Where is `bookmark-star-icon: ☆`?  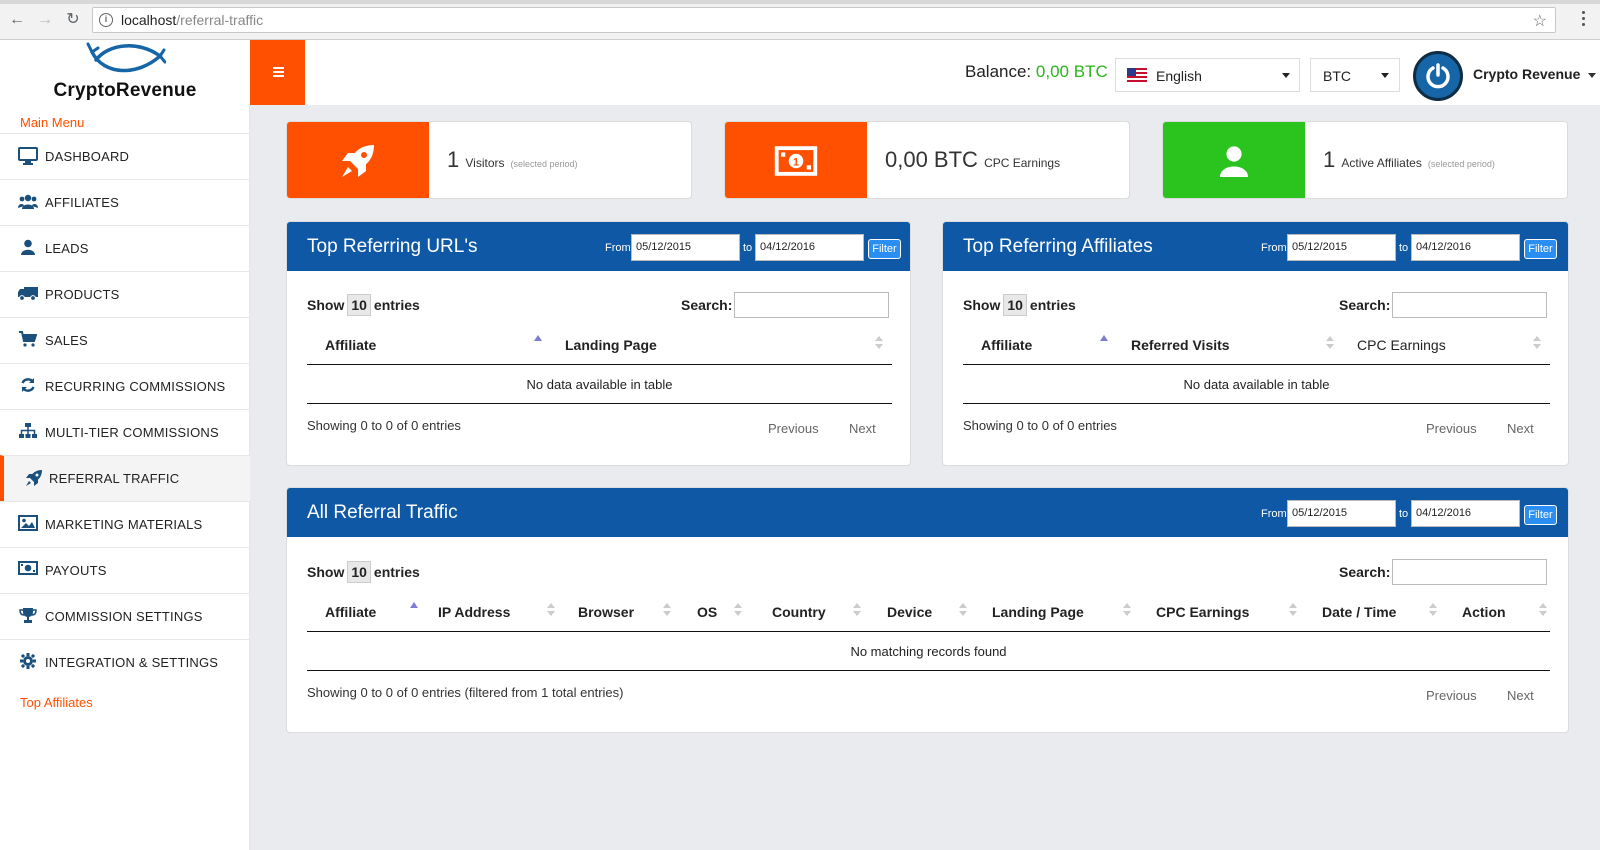
bookmark-star-icon: ☆ is located at coordinates (1540, 21).